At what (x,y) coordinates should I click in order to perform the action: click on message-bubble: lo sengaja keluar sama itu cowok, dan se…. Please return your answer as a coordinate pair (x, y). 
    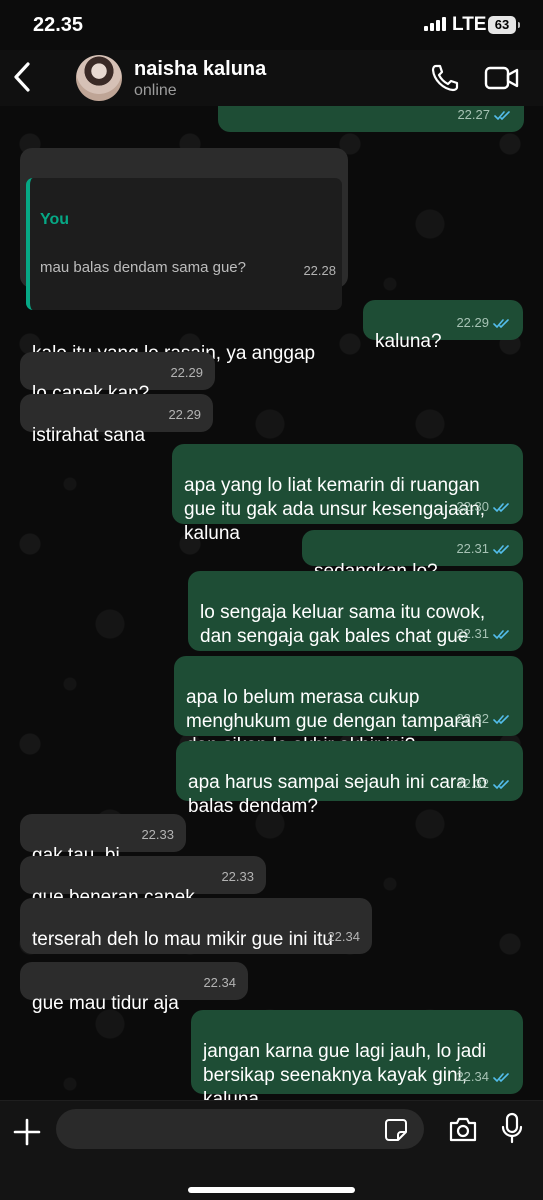
    Looking at the image, I should click on (355, 611).